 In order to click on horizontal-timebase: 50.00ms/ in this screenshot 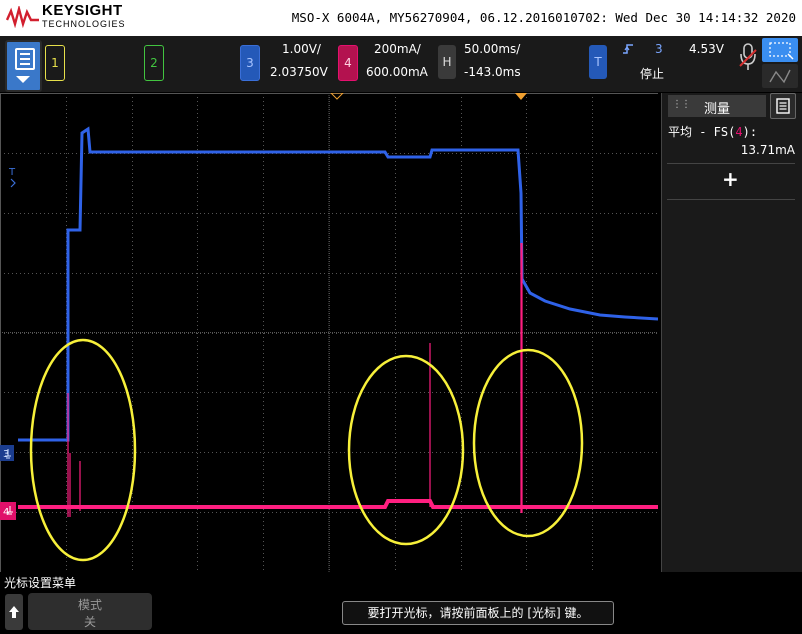, I will do `click(492, 49)`.